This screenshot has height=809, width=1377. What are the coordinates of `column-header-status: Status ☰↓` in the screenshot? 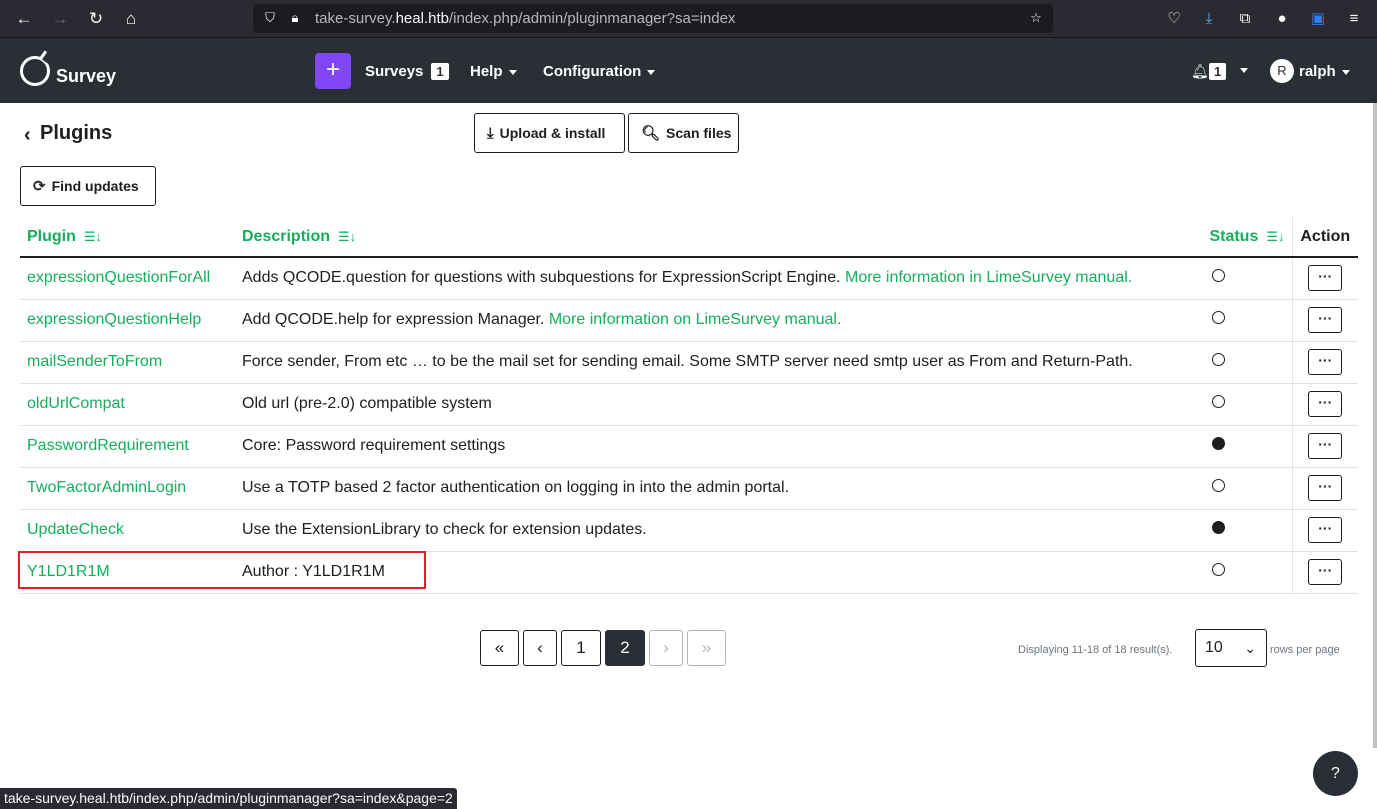 It's located at (1247, 237).